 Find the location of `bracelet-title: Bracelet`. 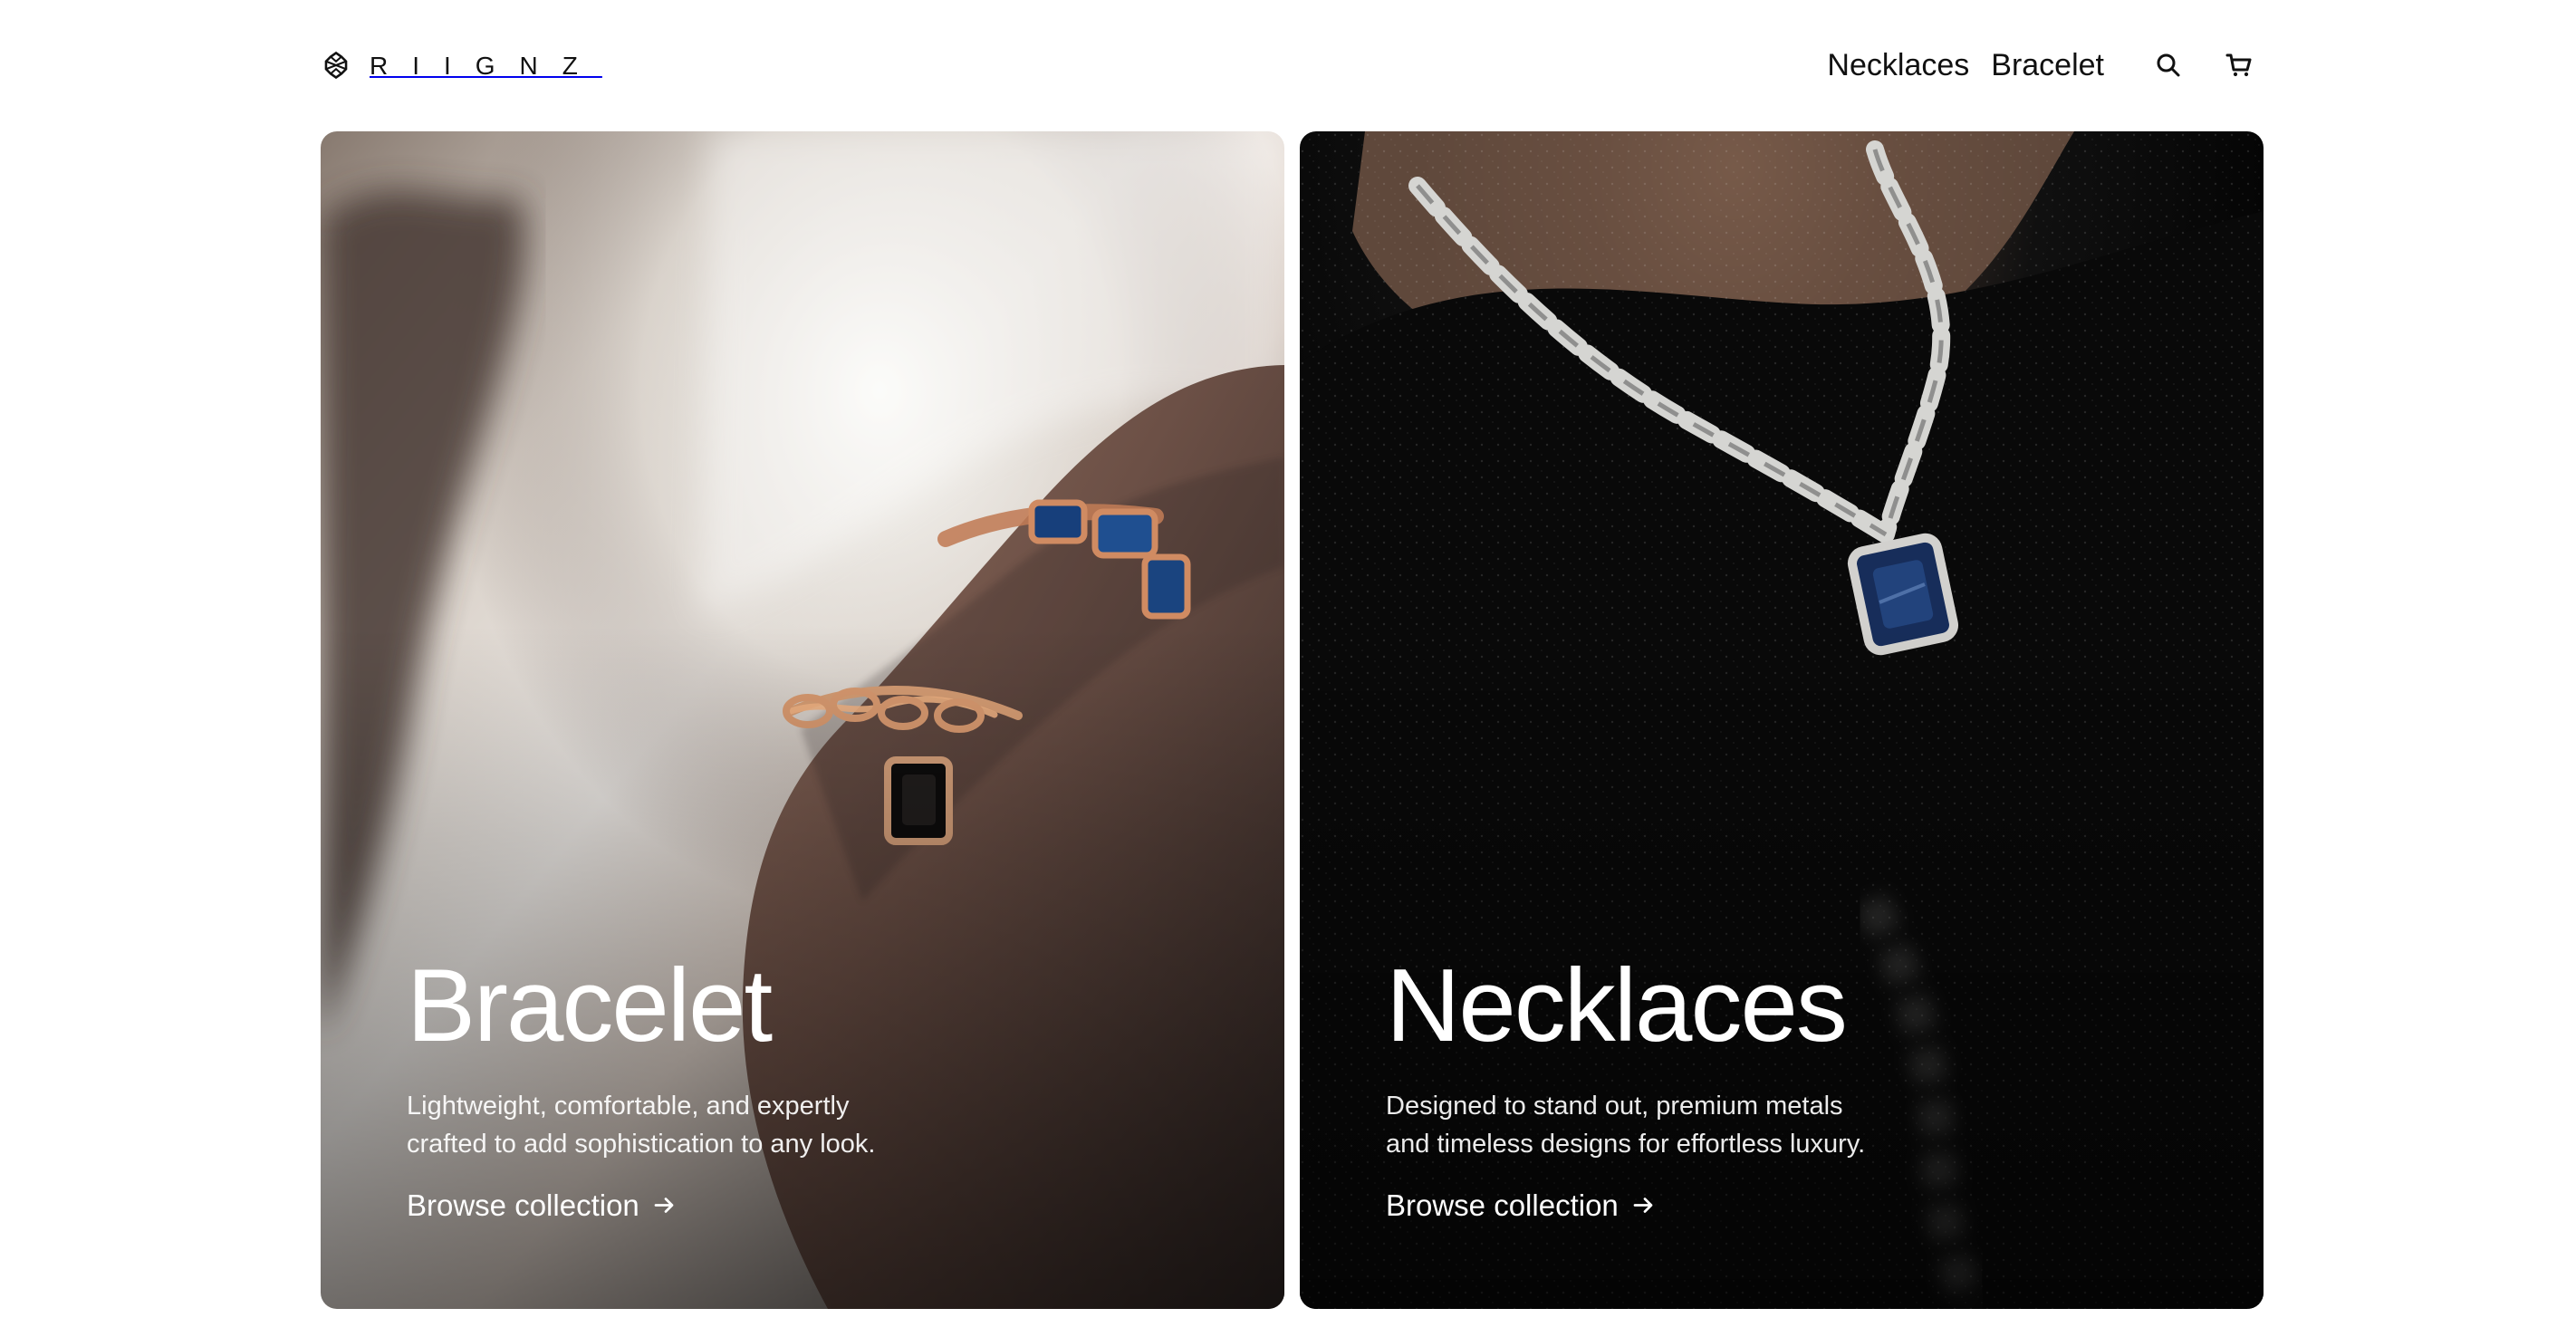

bracelet-title: Bracelet is located at coordinates (590, 1005).